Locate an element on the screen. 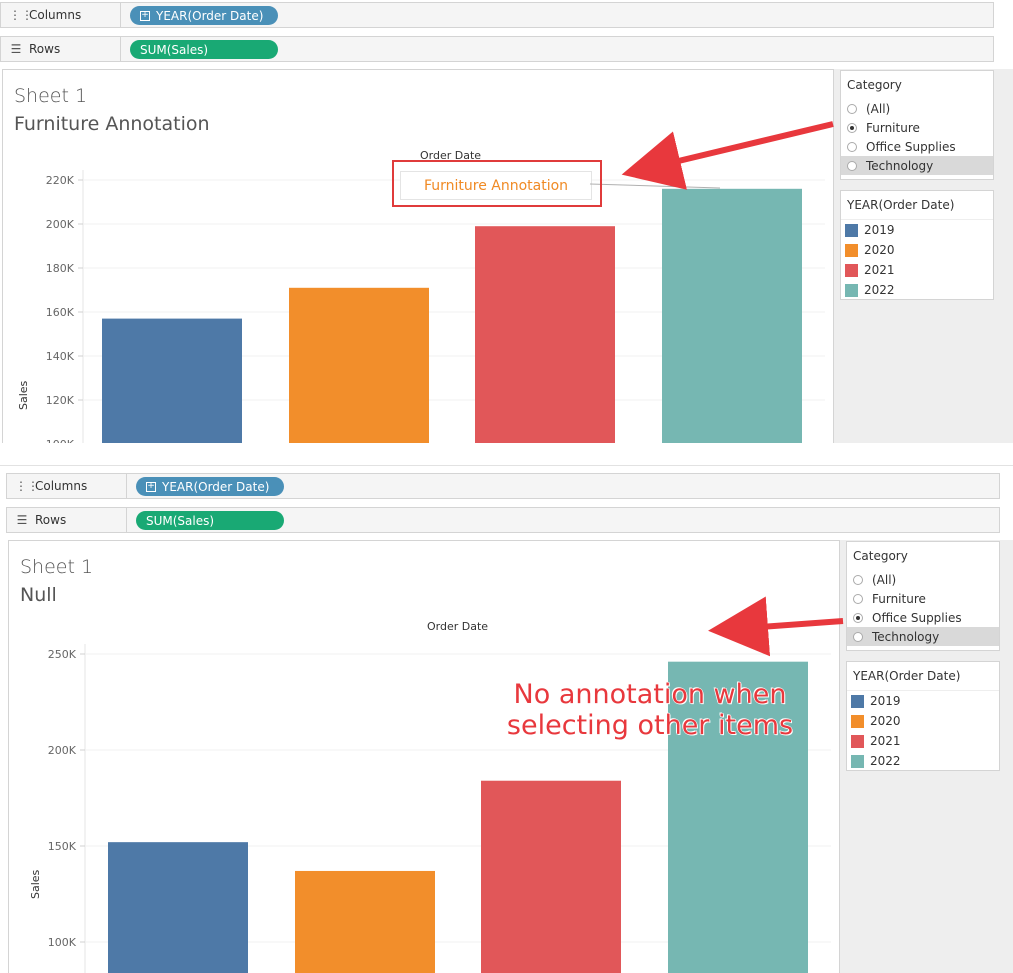 Image resolution: width=1013 pixels, height=973 pixels. y-tick-label: 180K is located at coordinates (60, 268).